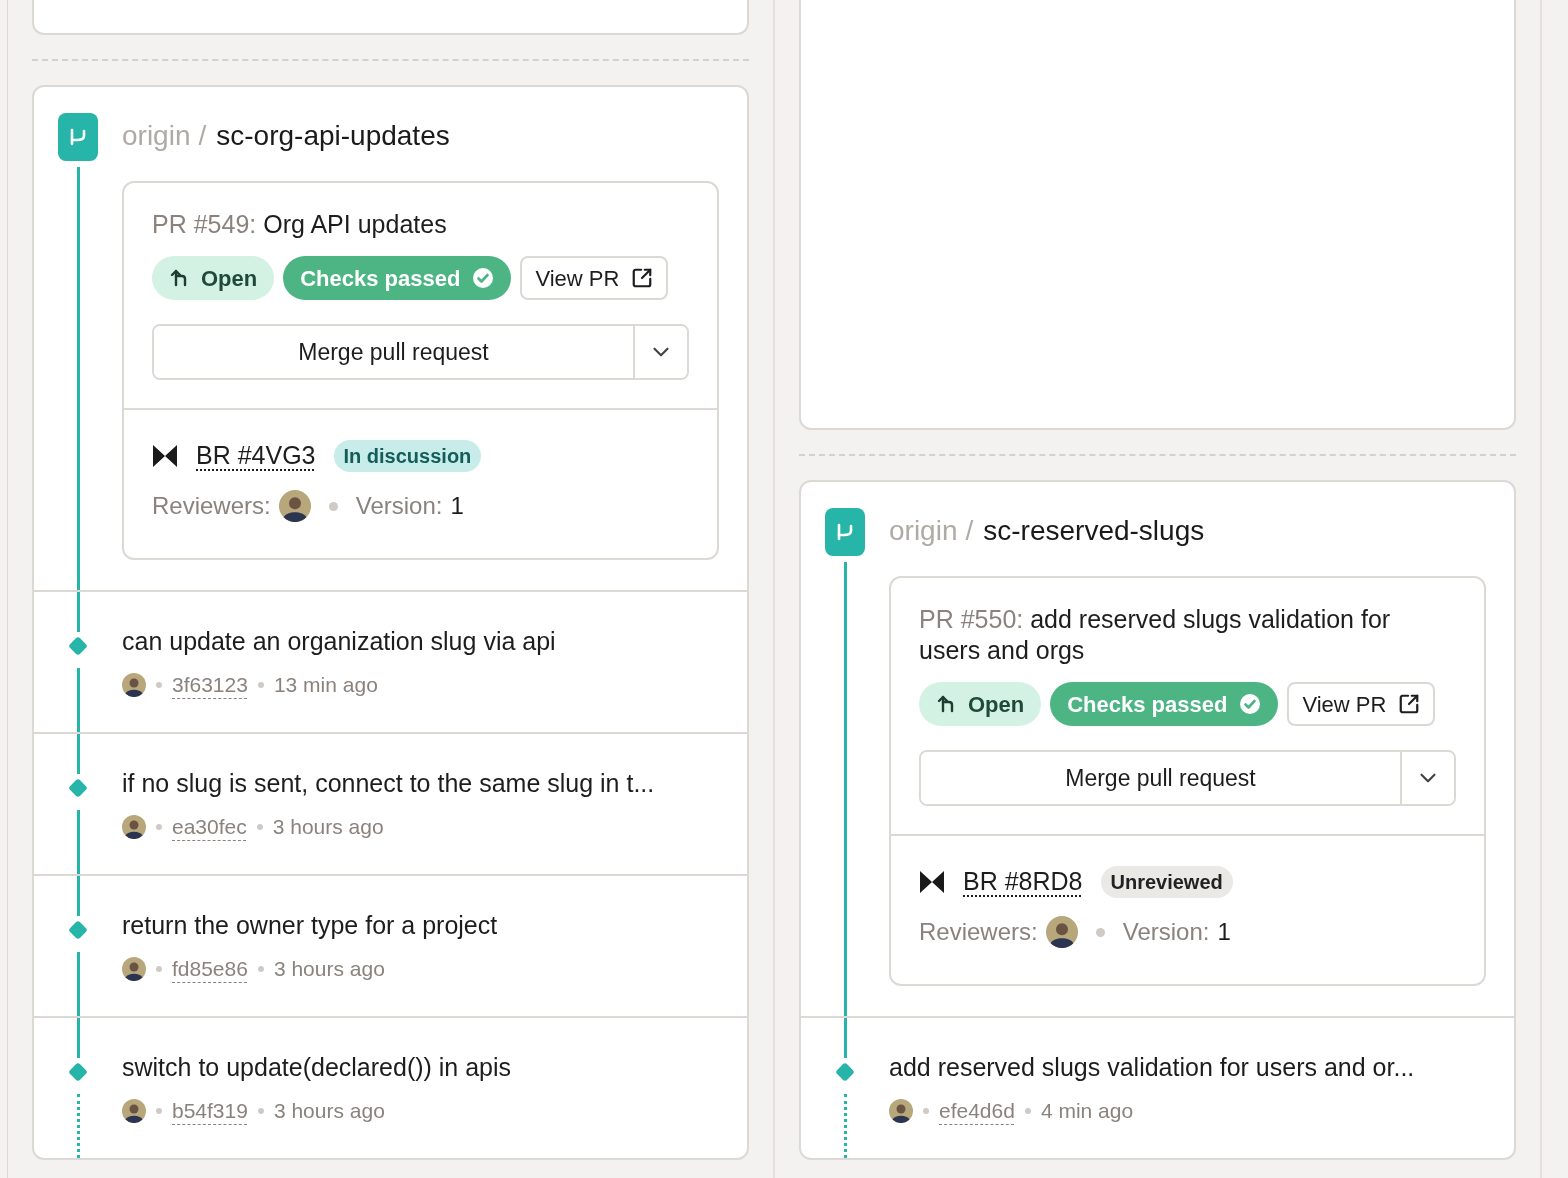 This screenshot has width=1568, height=1178. I want to click on commit-hash: fd85e86, so click(210, 969).